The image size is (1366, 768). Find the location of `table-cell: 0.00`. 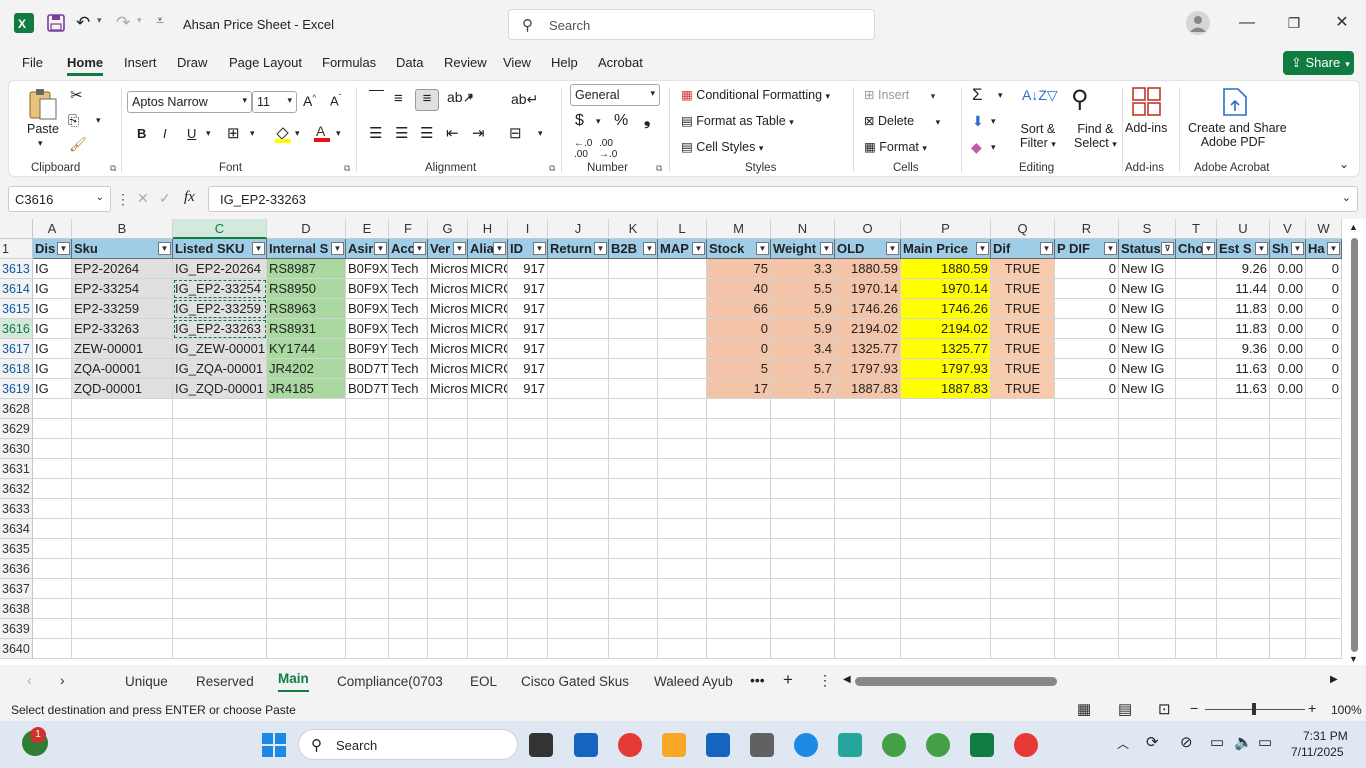

table-cell: 0.00 is located at coordinates (1288, 269).